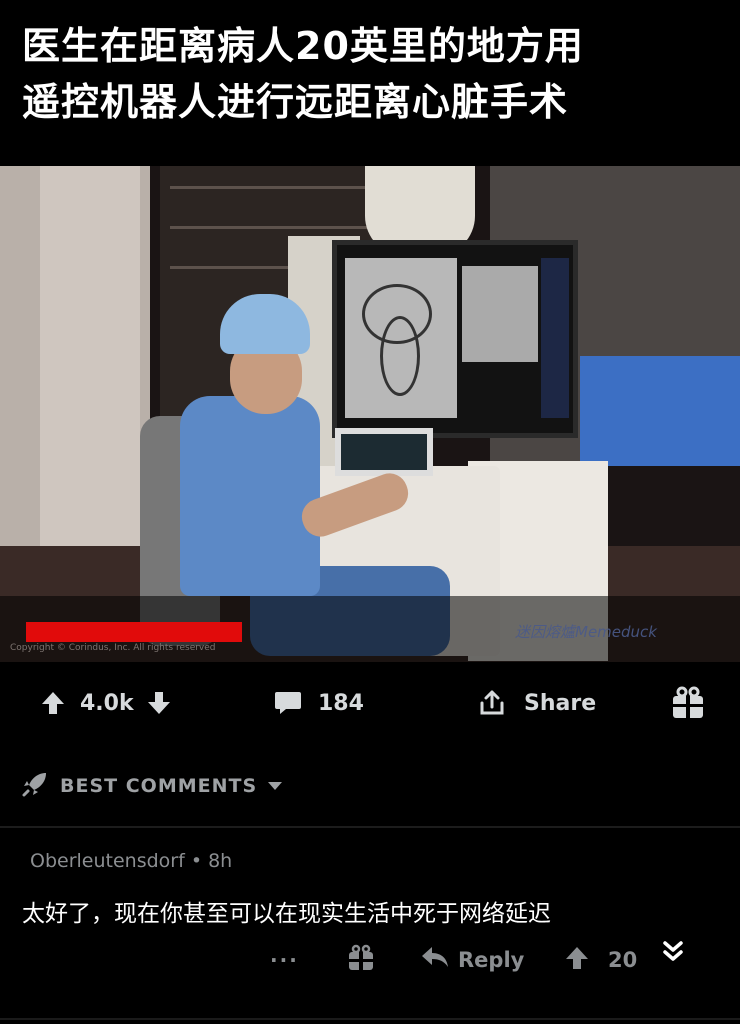 The height and width of the screenshot is (1024, 740). Describe the element at coordinates (492, 703) in the screenshot. I see `share-icon` at that location.